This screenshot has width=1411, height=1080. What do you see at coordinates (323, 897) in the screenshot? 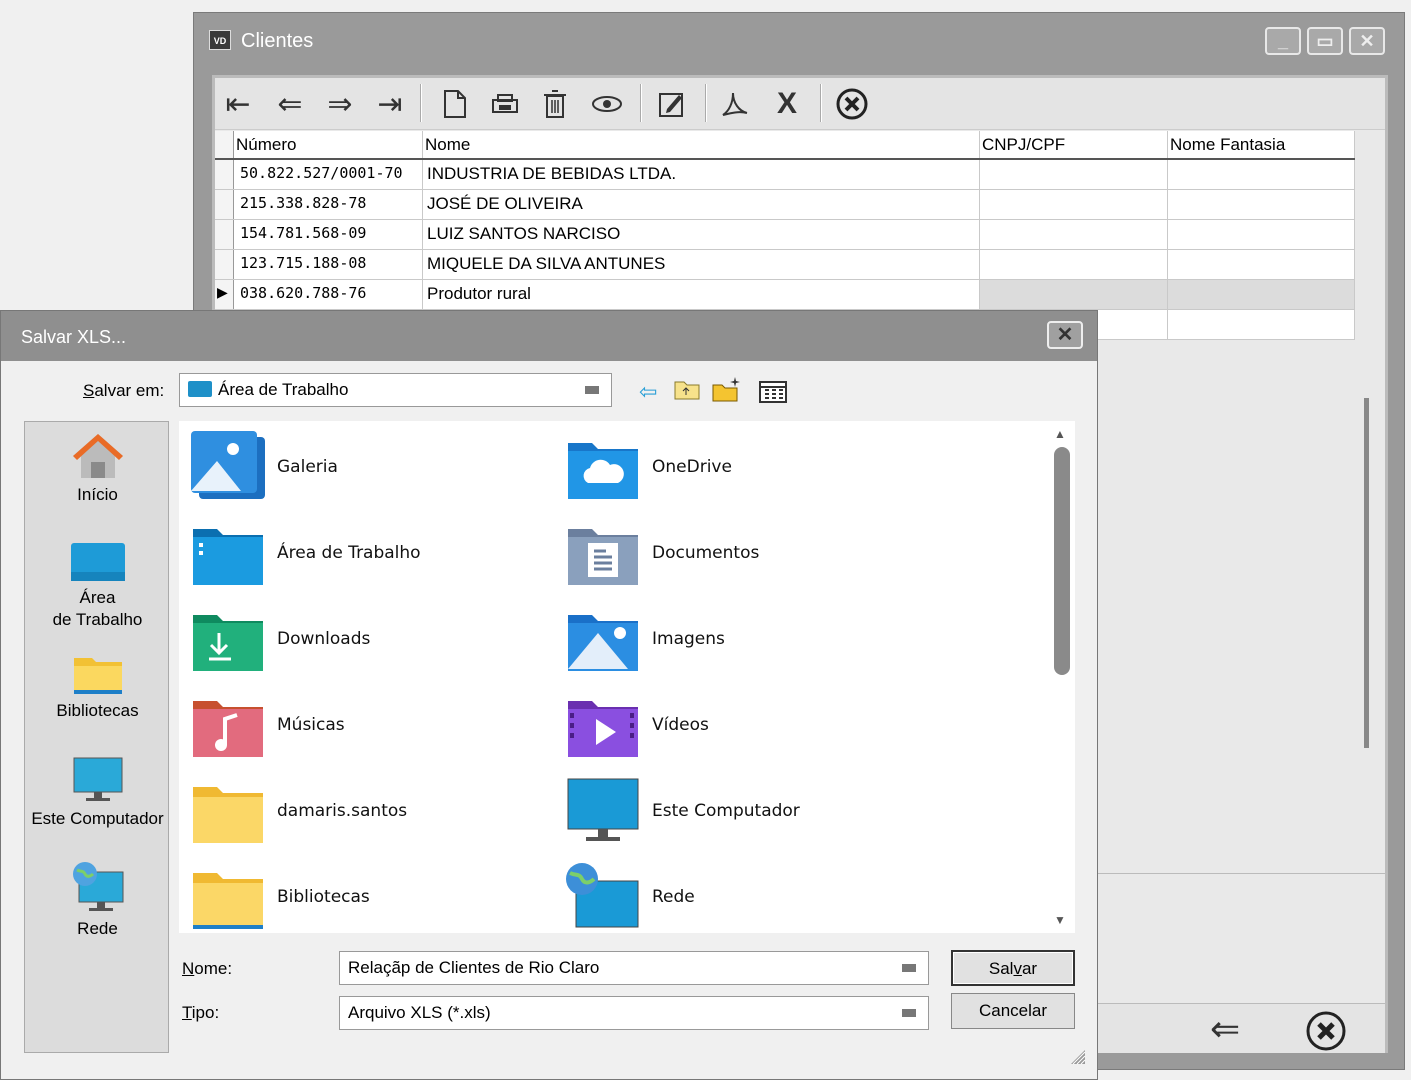
I see `file-name: Bibliotecas` at bounding box center [323, 897].